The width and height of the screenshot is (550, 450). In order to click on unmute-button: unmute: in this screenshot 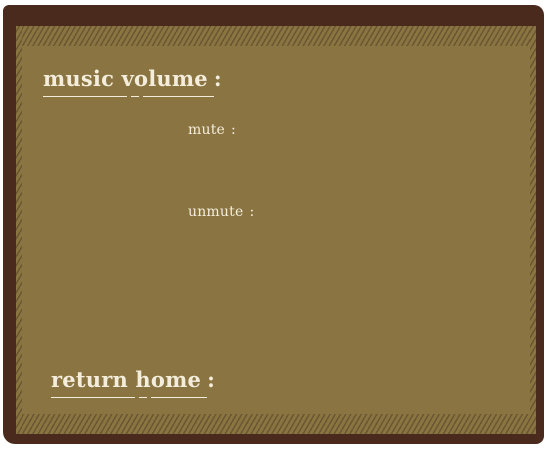, I will do `click(221, 212)`.